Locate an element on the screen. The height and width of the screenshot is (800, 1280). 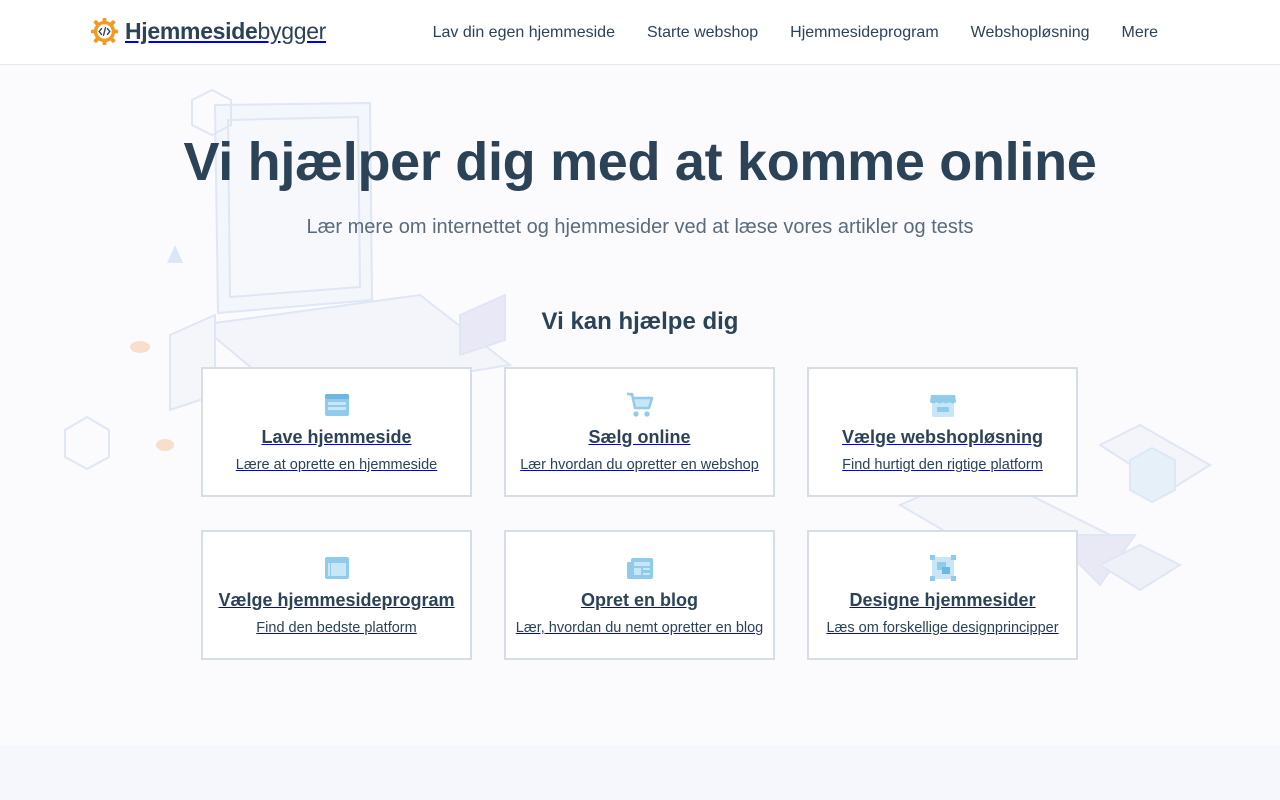
card-title: Vælge webshopløsning is located at coordinates (942, 437).